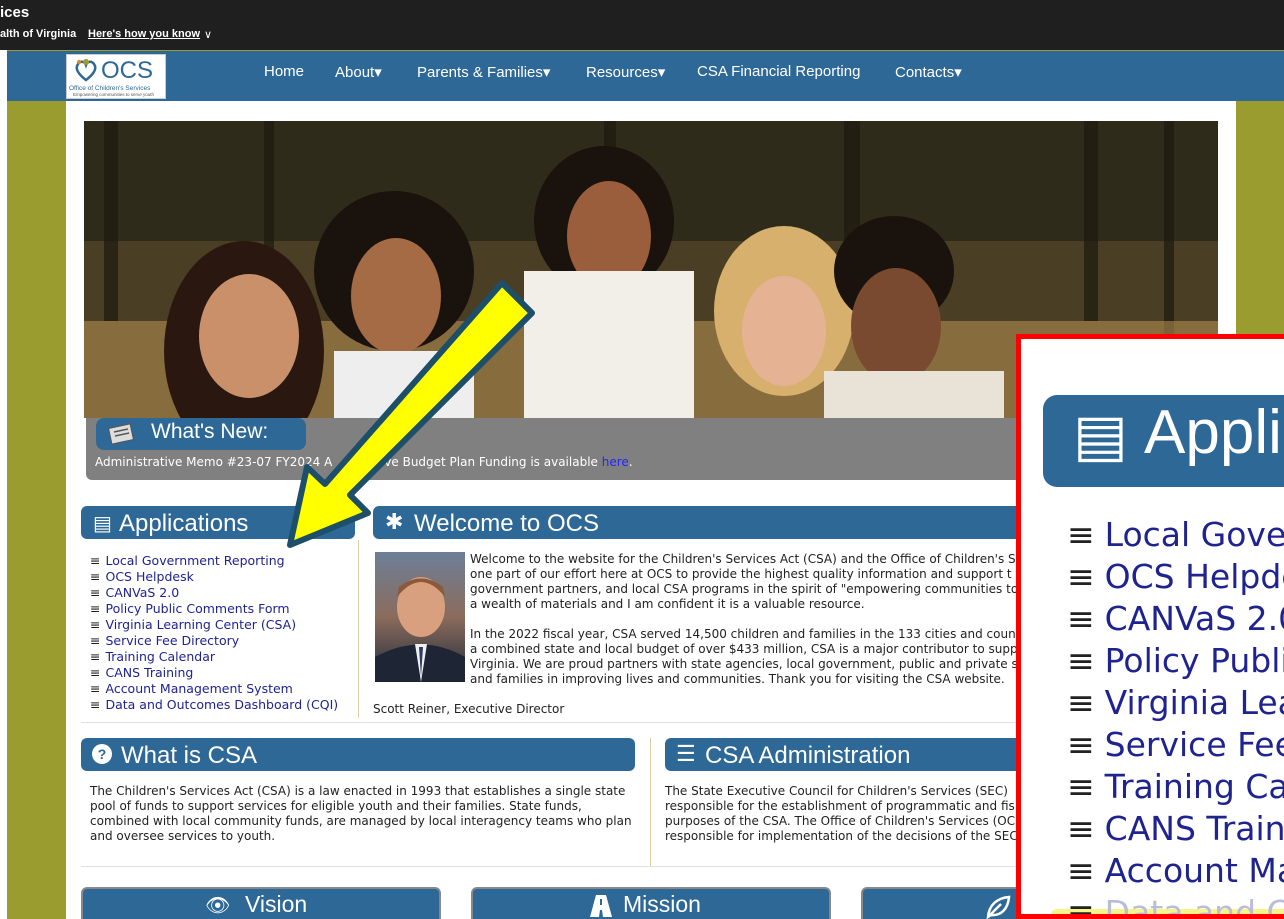  Describe the element at coordinates (1194, 744) in the screenshot. I see `zoom-item-label: Service Fee` at that location.